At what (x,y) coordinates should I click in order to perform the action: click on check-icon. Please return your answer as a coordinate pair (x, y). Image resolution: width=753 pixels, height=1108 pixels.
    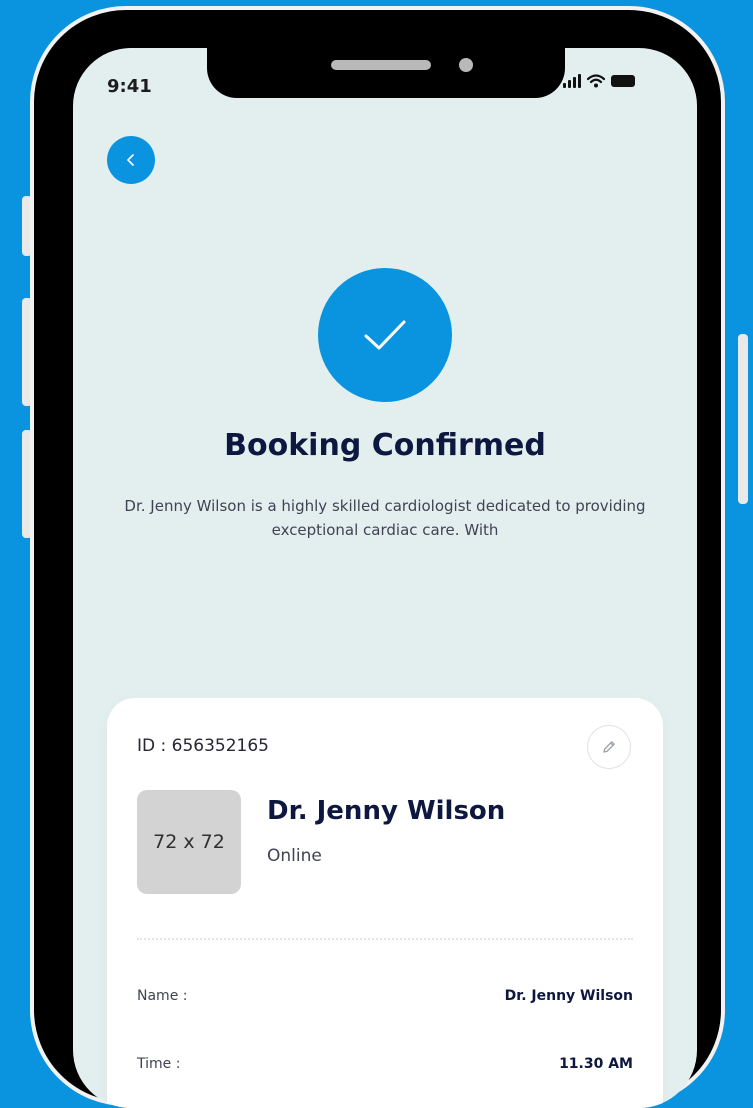
    Looking at the image, I should click on (385, 335).